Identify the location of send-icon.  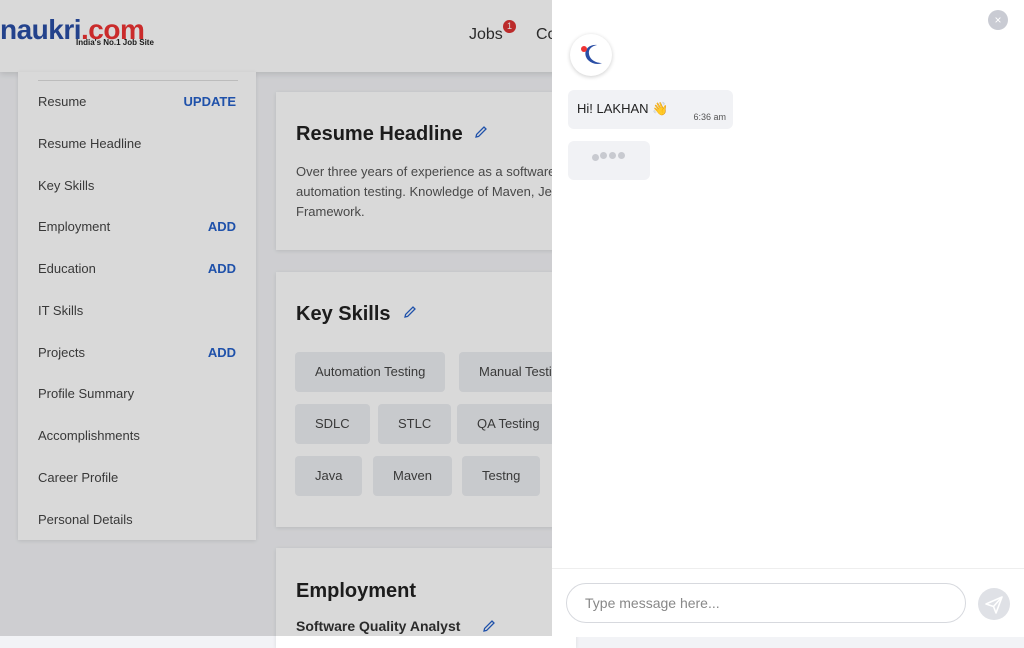
(994, 605).